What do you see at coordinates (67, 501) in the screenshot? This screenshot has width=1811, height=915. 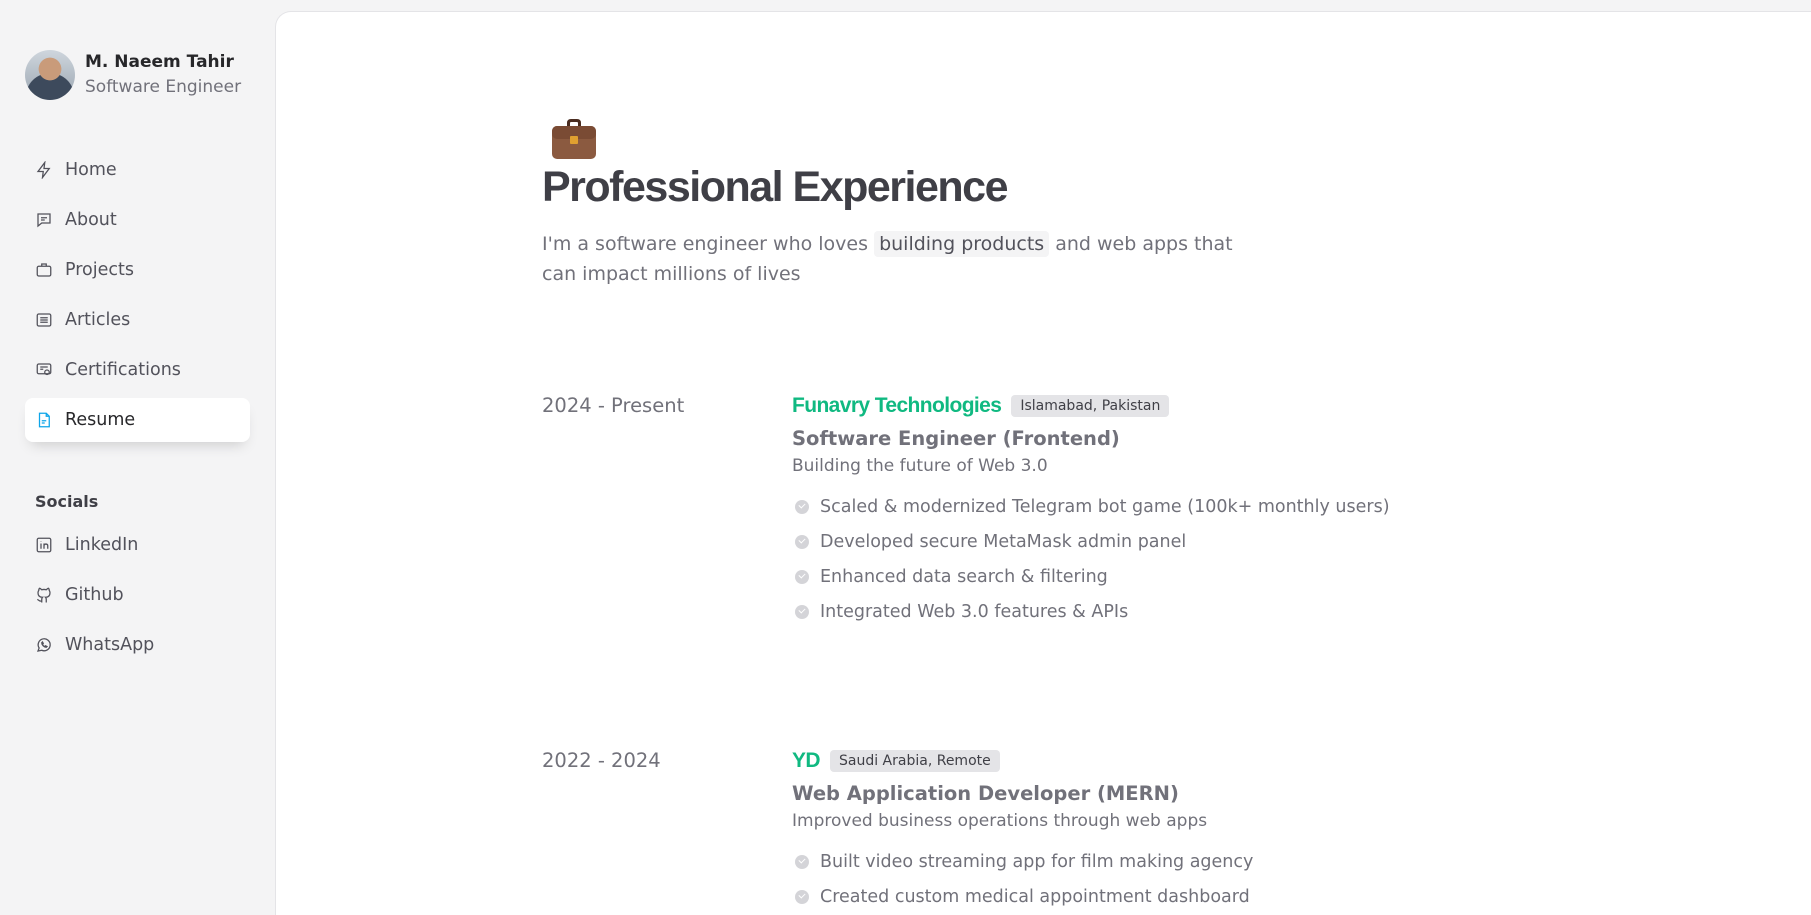 I see `socials-heading: Socials` at bounding box center [67, 501].